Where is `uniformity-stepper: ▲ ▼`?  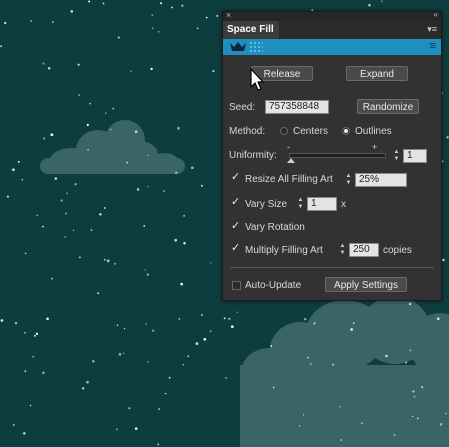 uniformity-stepper: ▲ ▼ is located at coordinates (396, 156).